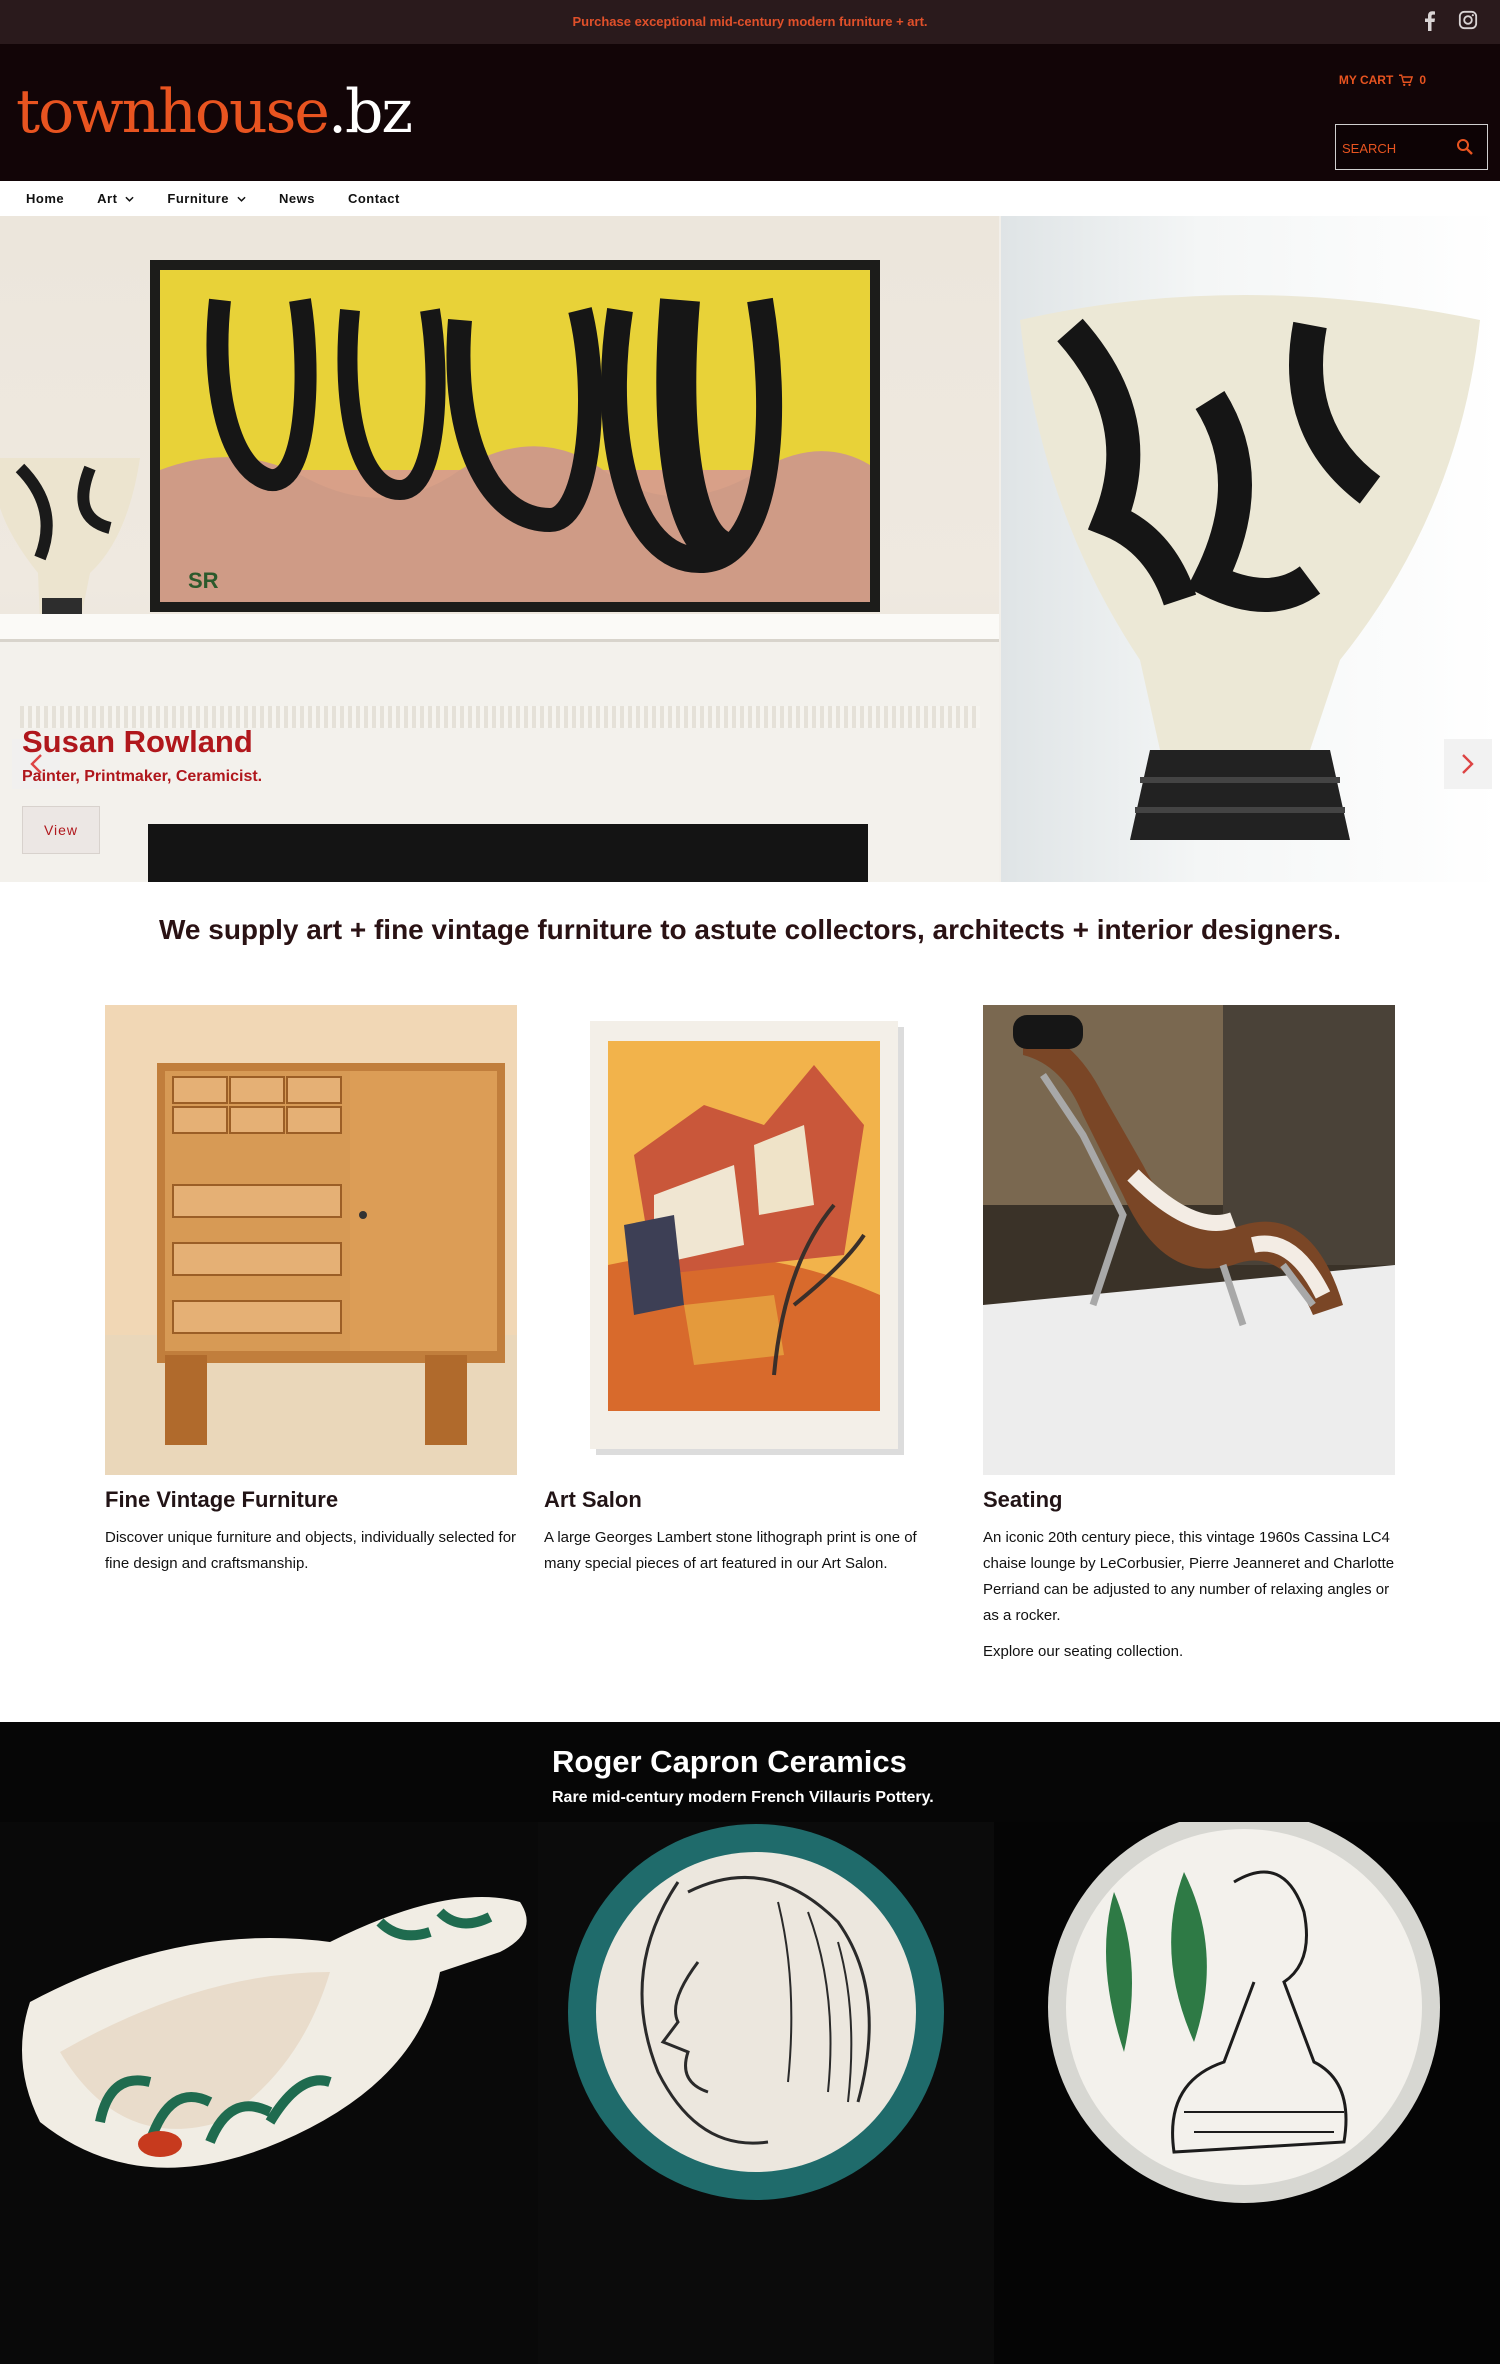  What do you see at coordinates (142, 776) in the screenshot?
I see `hero-artist-role: Painter, Printmaker, Ceramicist.` at bounding box center [142, 776].